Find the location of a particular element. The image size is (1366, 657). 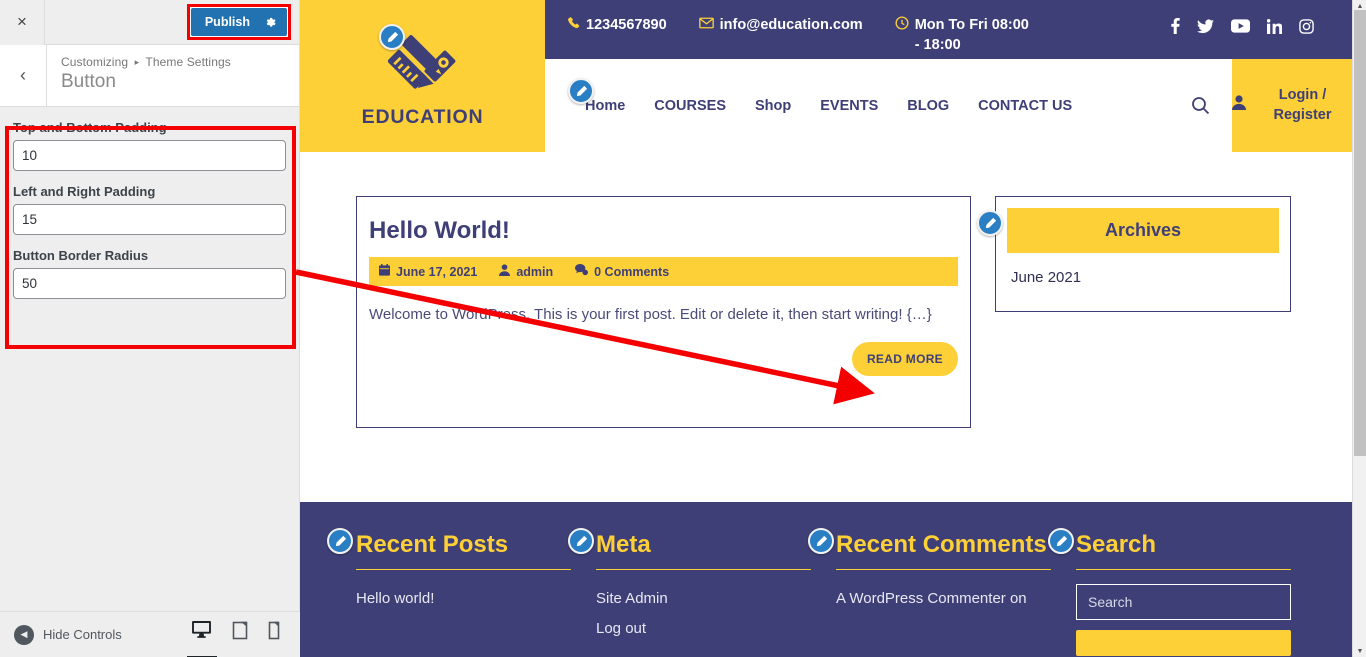

publish-button: Publish is located at coordinates (238, 22).